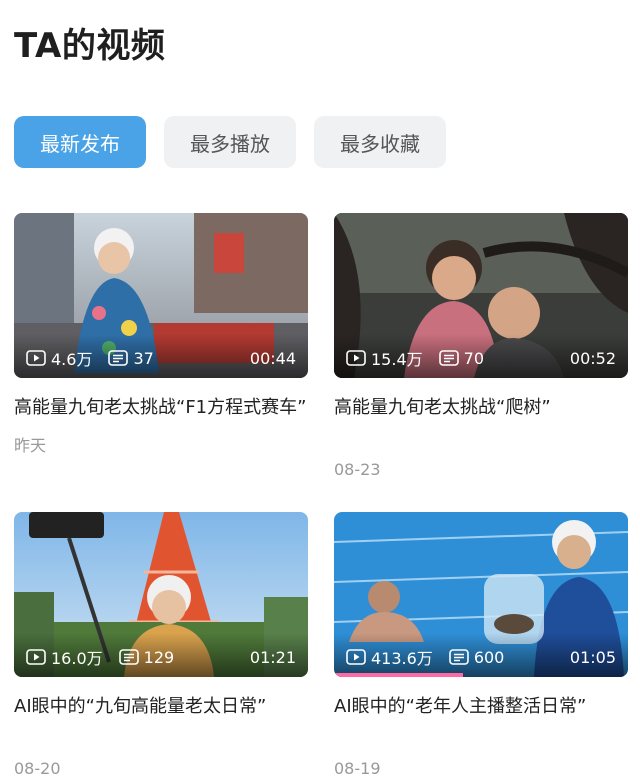 Image resolution: width=640 pixels, height=782 pixels. Describe the element at coordinates (90, 46) in the screenshot. I see `page-title: TA的视频` at that location.